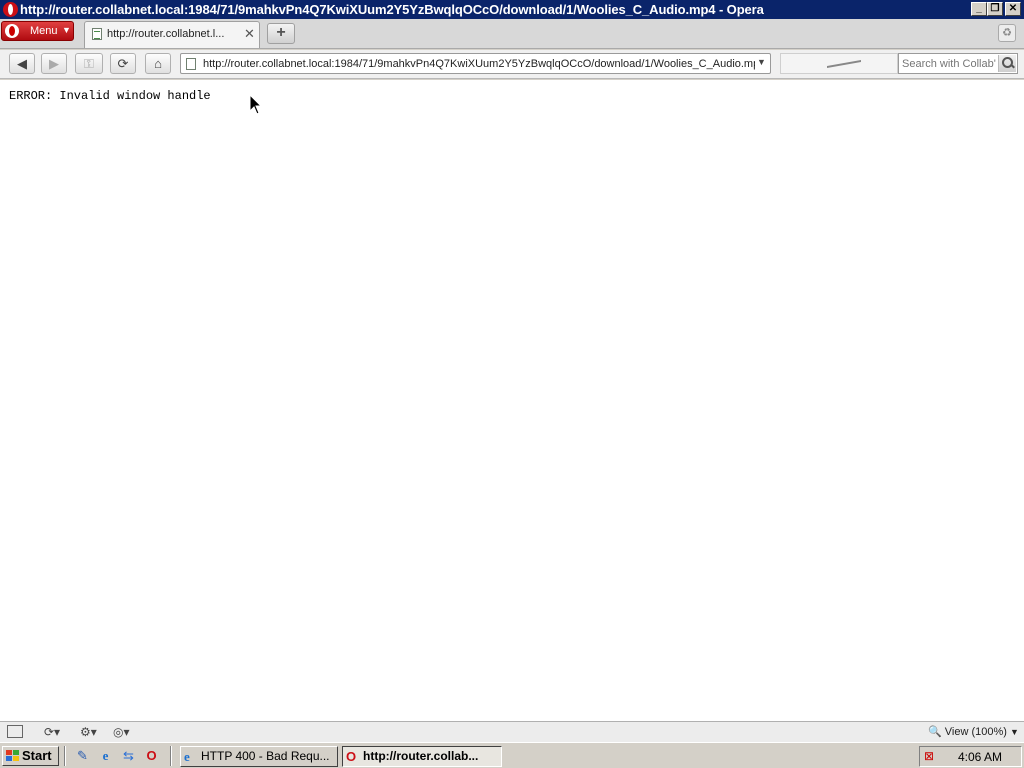 The image size is (1024, 768). Describe the element at coordinates (37, 755) in the screenshot. I see `start-label: Start` at that location.